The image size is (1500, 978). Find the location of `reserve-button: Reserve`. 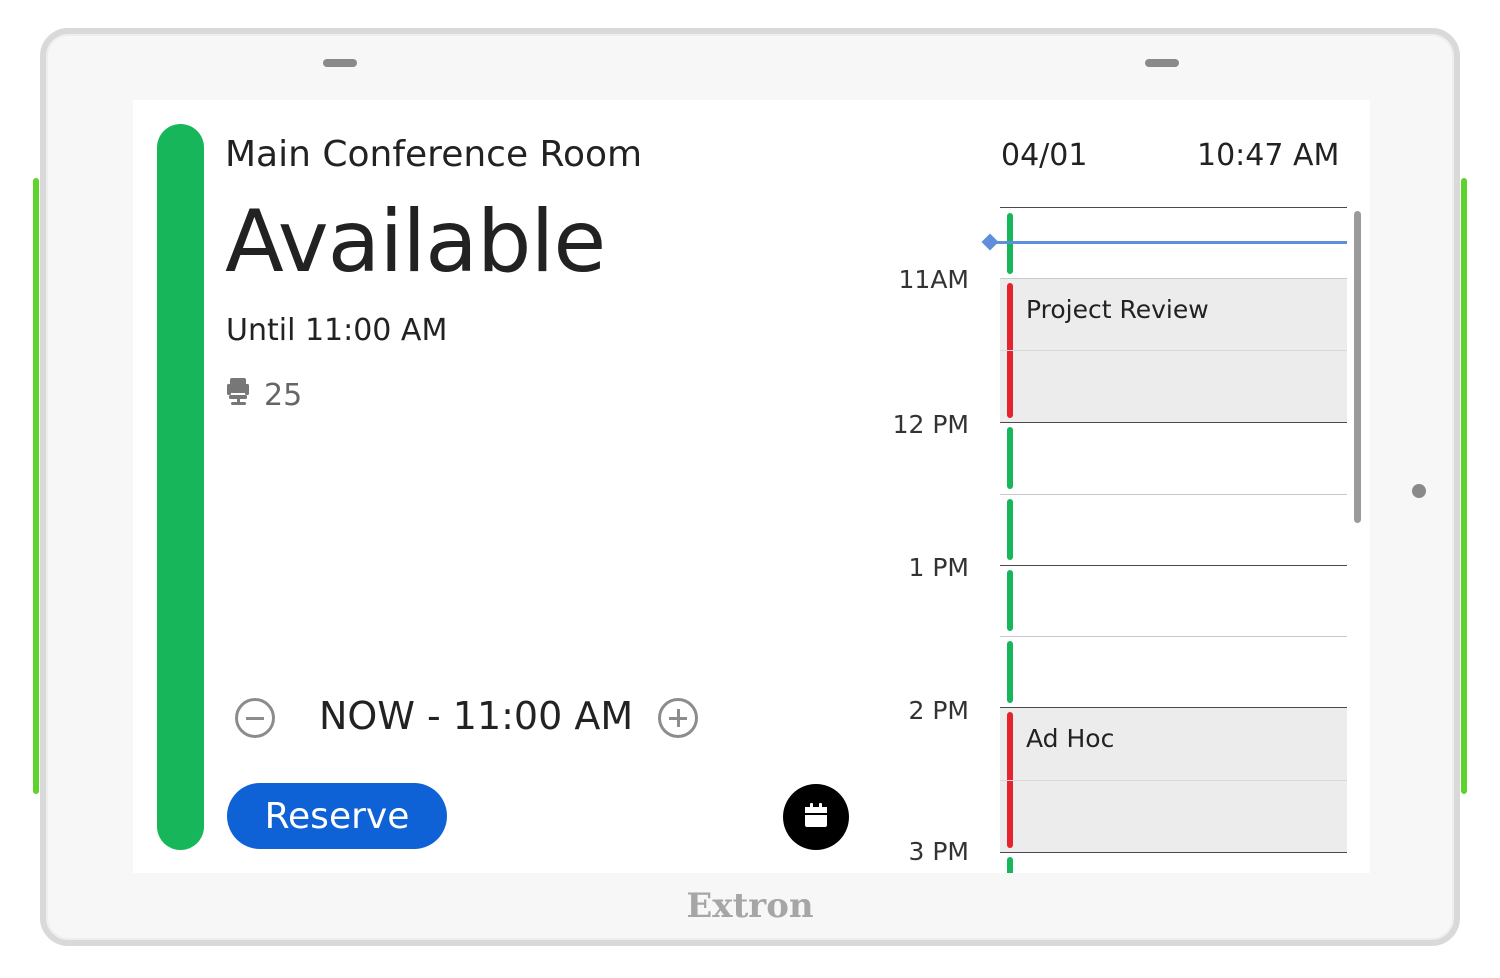

reserve-button: Reserve is located at coordinates (337, 816).